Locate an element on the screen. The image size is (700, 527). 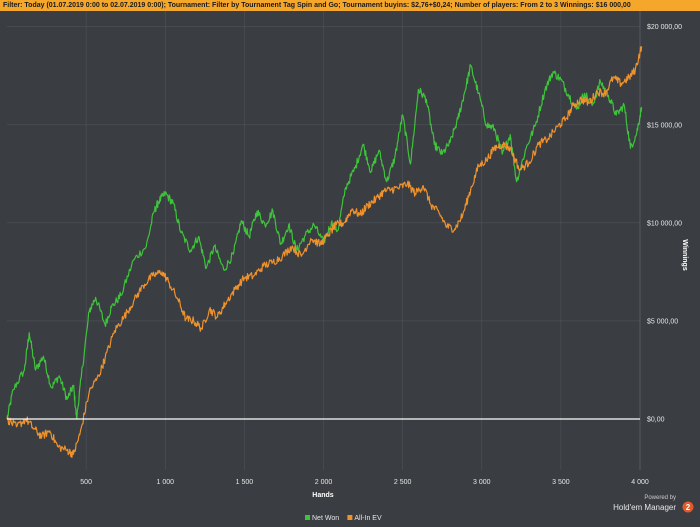
x-tick-label: 3 500 is located at coordinates (561, 482).